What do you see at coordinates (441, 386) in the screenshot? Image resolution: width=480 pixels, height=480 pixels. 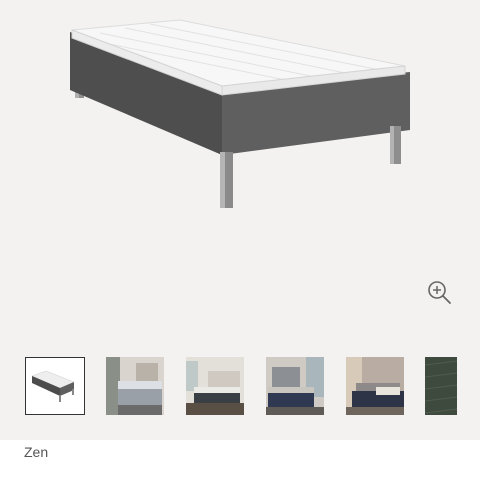 I see `thumbnail-fabric-swatch` at bounding box center [441, 386].